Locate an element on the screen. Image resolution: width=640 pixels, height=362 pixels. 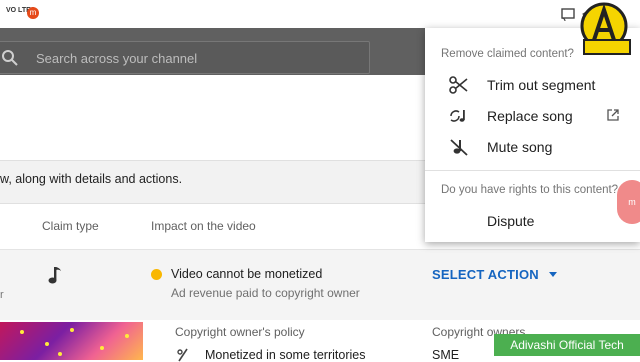
status-bar: VO LTE8 m is located at coordinates (320, 14).